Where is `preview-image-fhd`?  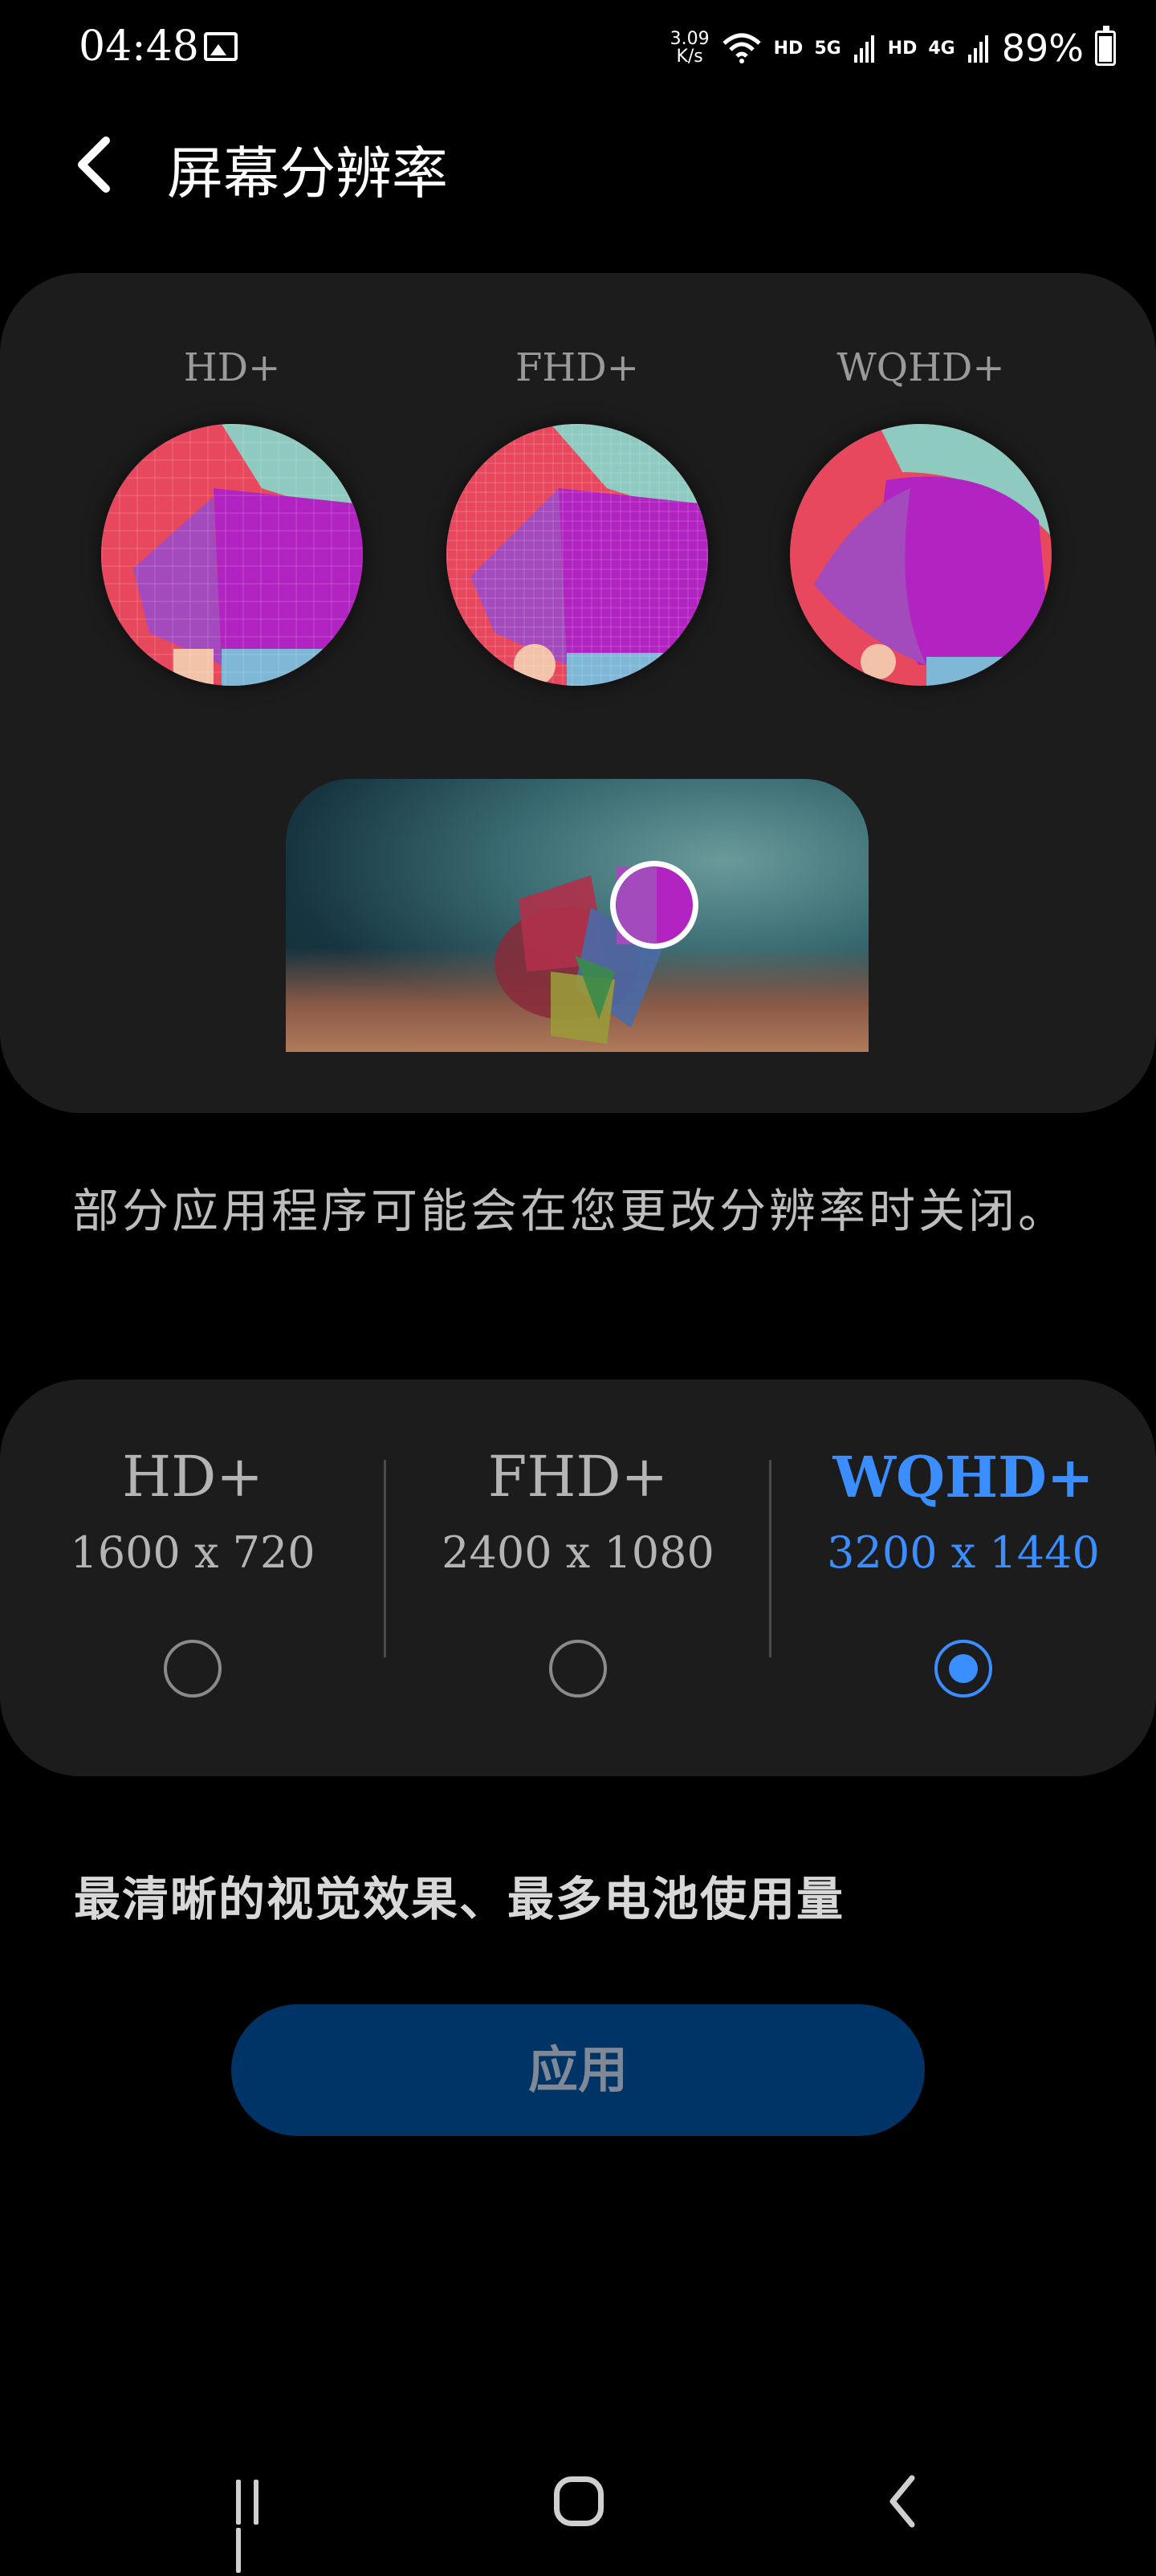 preview-image-fhd is located at coordinates (577, 555).